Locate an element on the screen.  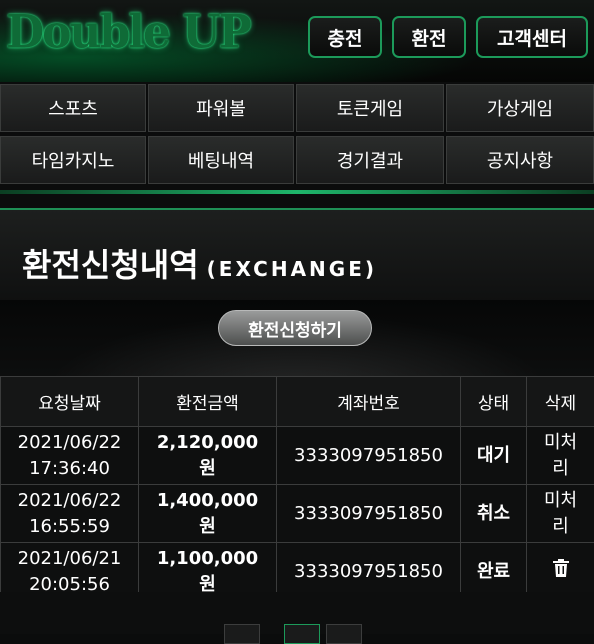
col-header-account: 계좌번호 is located at coordinates (369, 402).